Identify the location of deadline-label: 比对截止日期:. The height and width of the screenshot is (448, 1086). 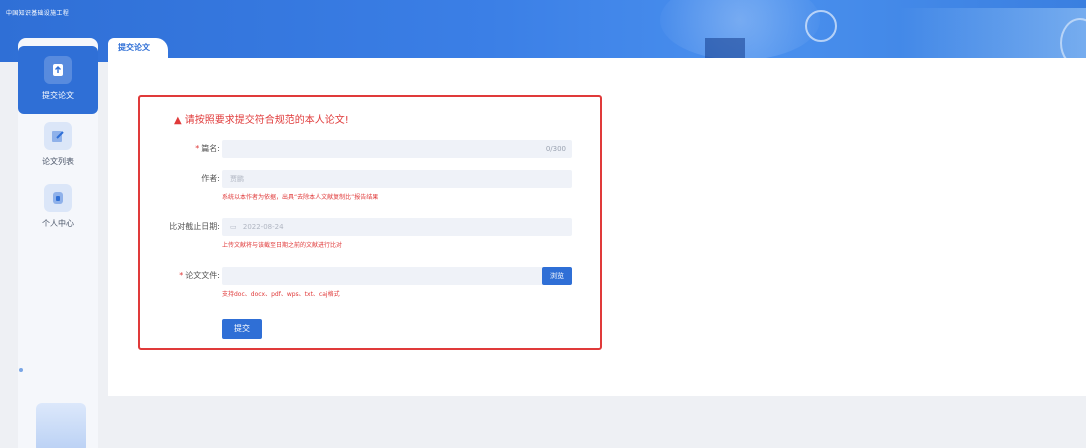
(194, 226).